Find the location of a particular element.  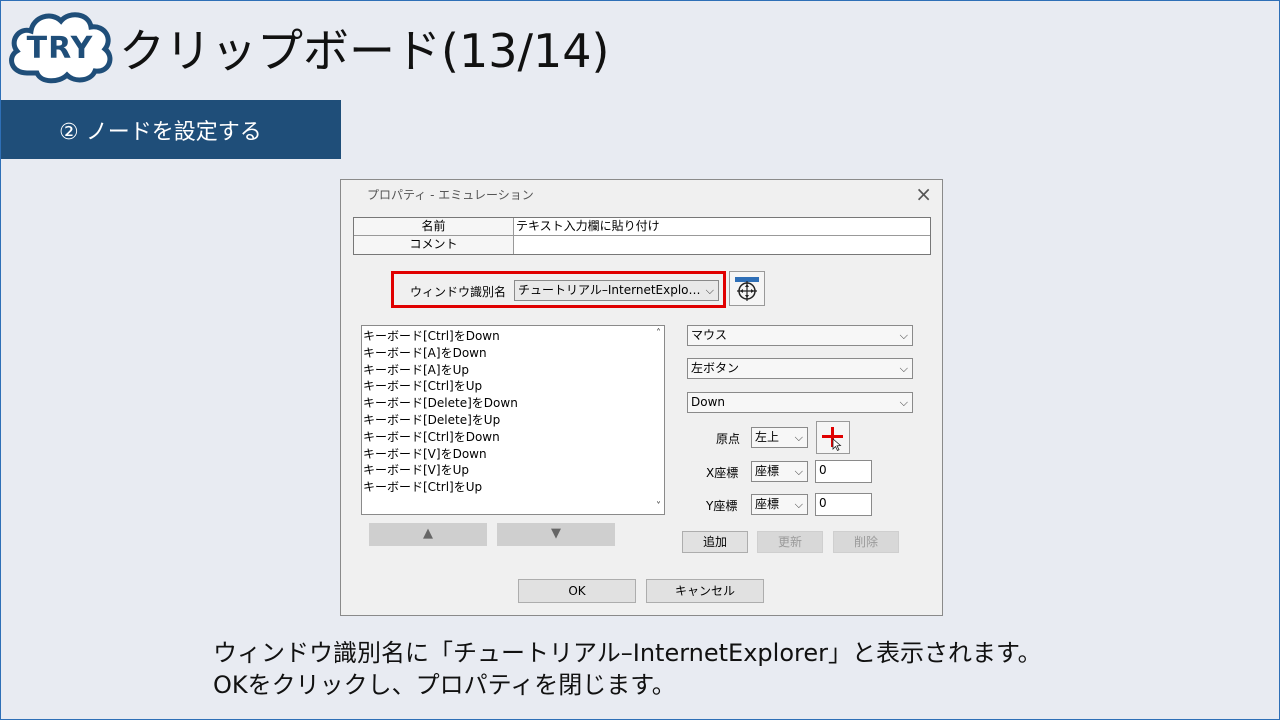

move-up-button: ▲ is located at coordinates (428, 534).